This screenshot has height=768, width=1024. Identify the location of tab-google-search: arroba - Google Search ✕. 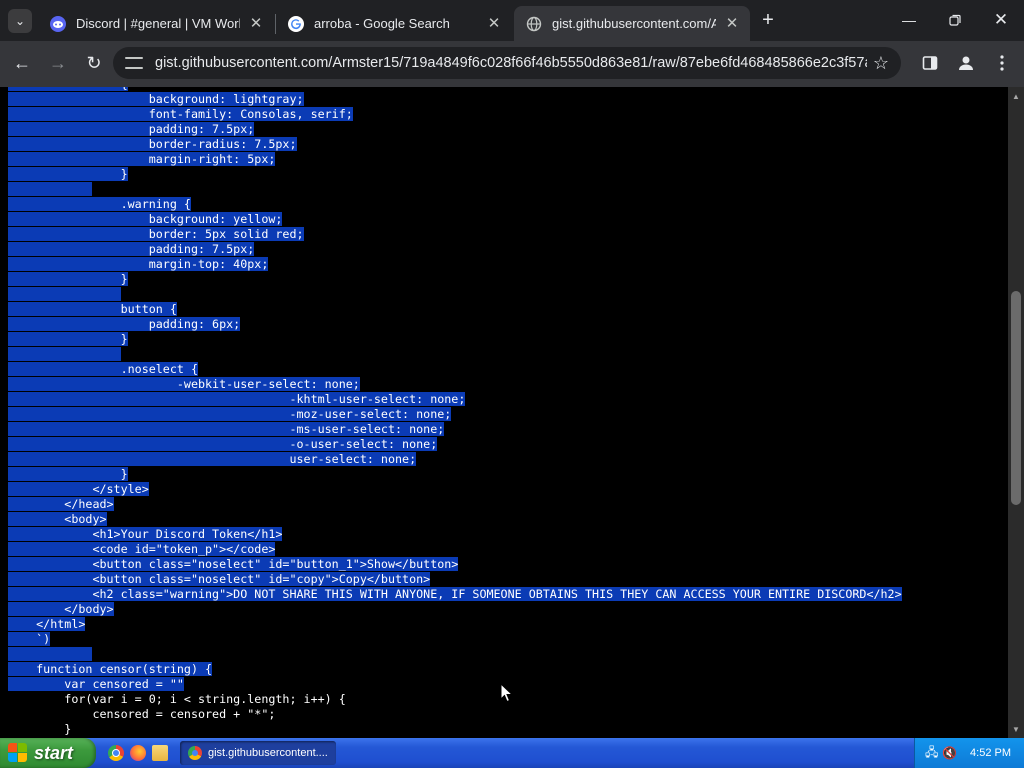
(394, 23).